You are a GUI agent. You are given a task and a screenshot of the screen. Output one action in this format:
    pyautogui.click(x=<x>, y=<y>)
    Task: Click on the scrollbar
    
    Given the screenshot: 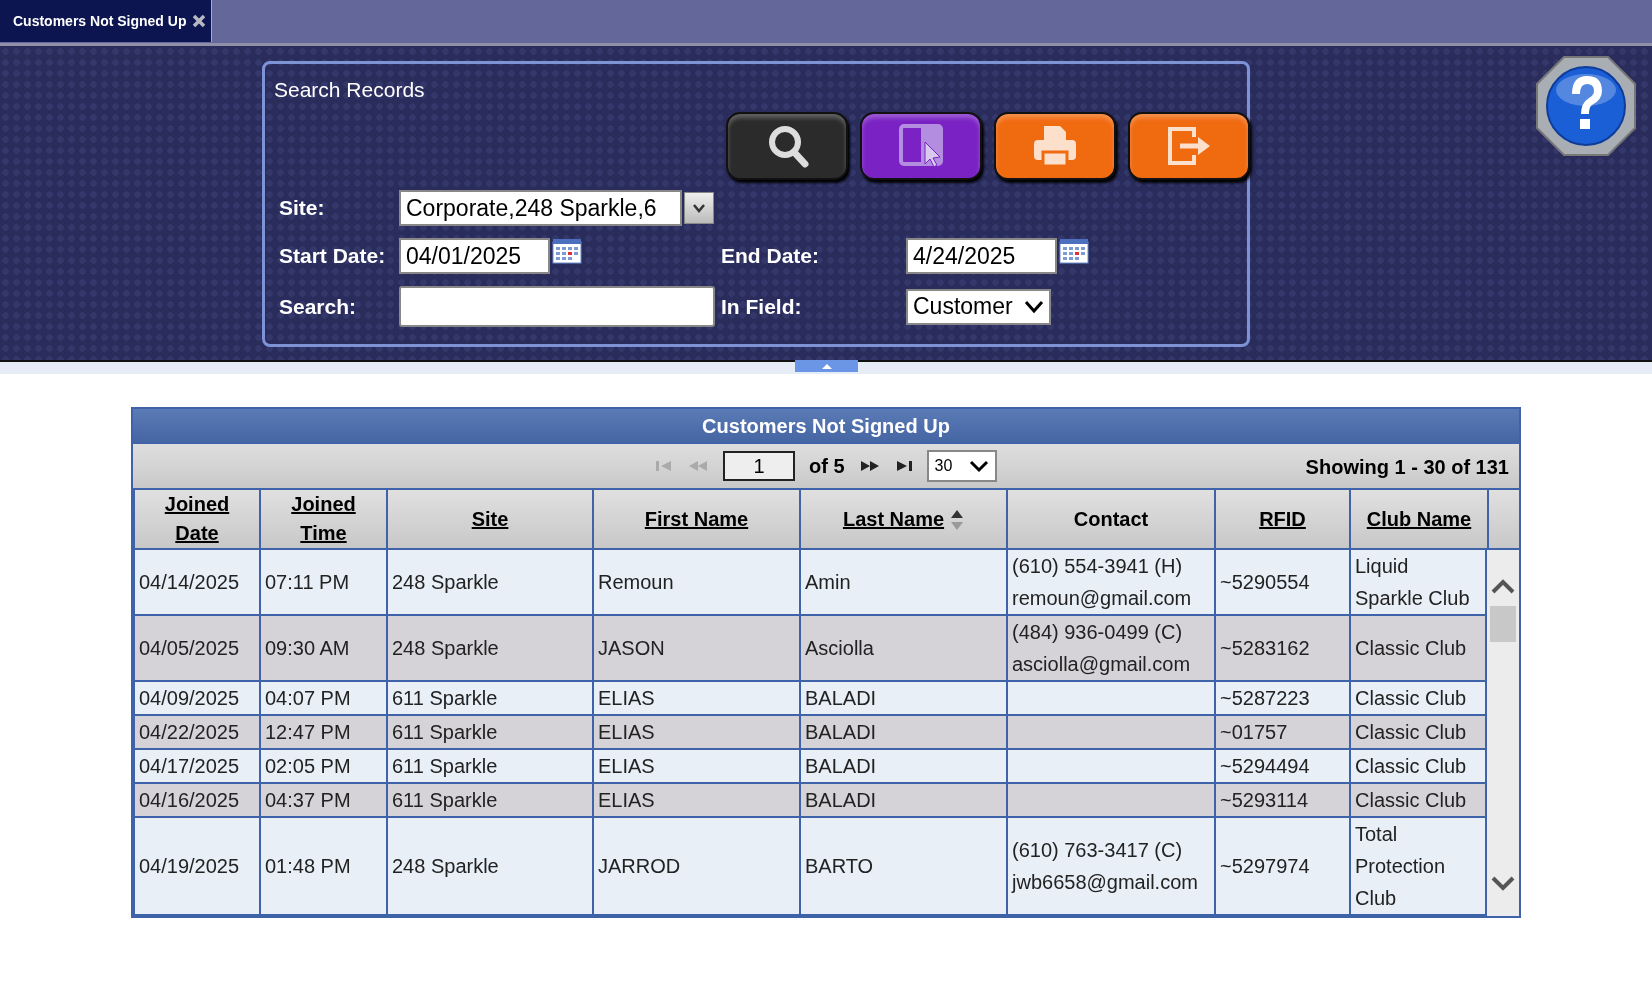 What is the action you would take?
    pyautogui.click(x=1504, y=733)
    